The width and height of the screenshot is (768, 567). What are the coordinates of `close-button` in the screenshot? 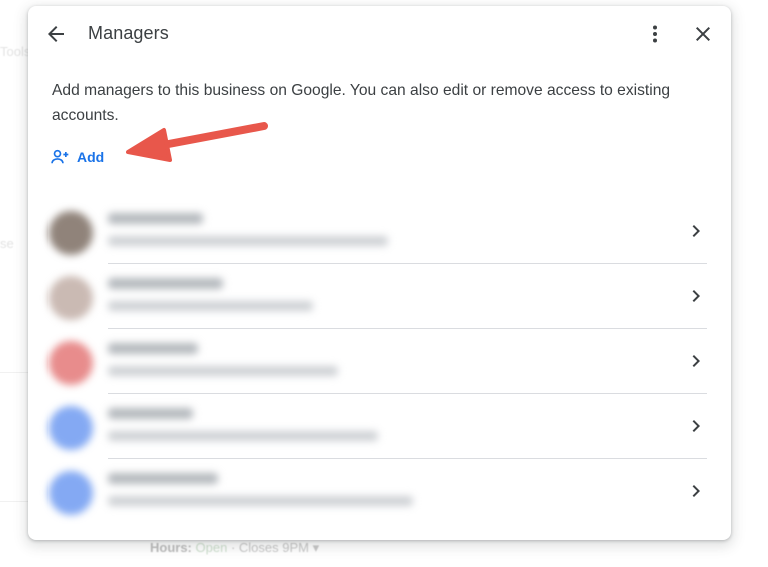 It's located at (703, 34).